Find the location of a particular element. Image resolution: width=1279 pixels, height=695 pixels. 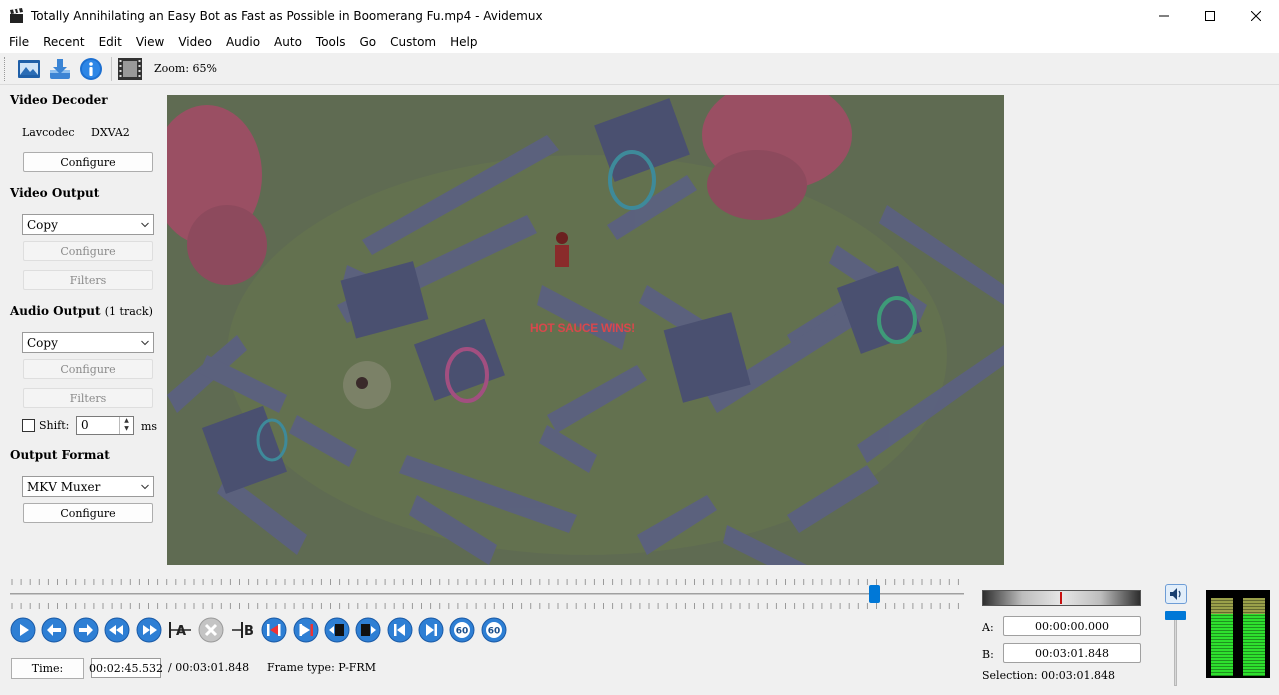

minimize-button is located at coordinates (1164, 15).